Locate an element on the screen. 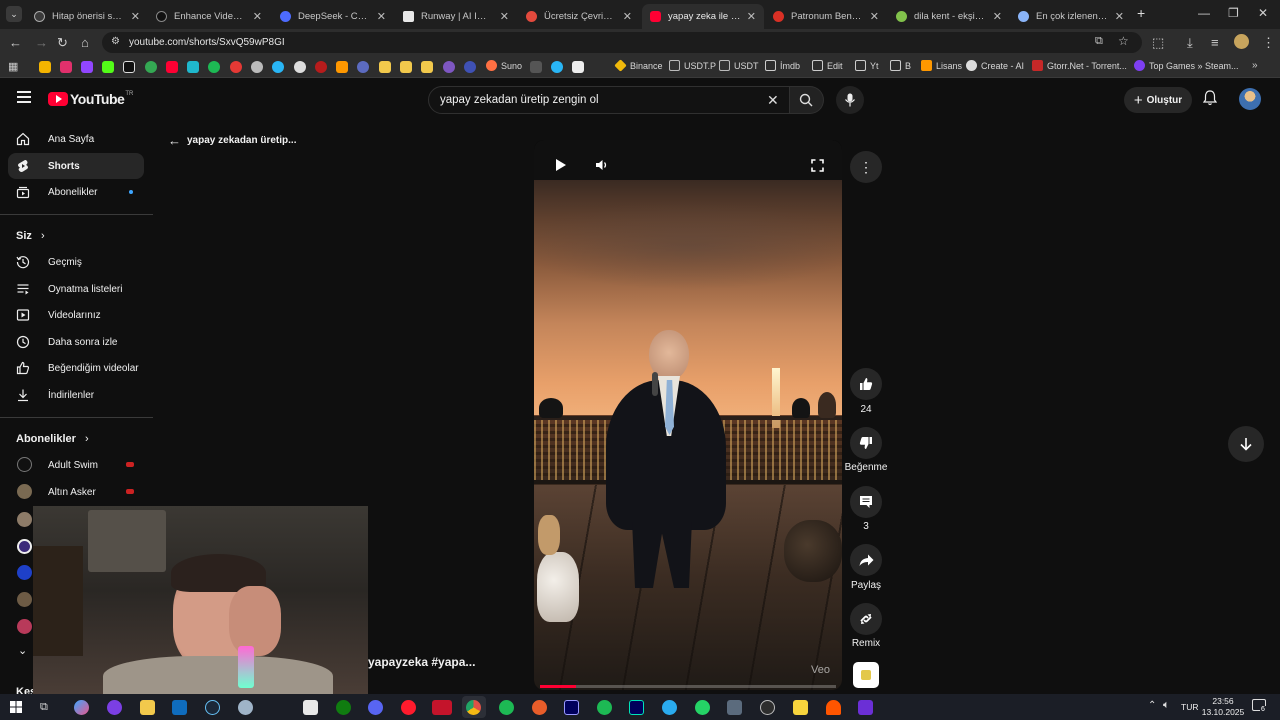  apps-grid-icon: ▦ is located at coordinates (13, 66).